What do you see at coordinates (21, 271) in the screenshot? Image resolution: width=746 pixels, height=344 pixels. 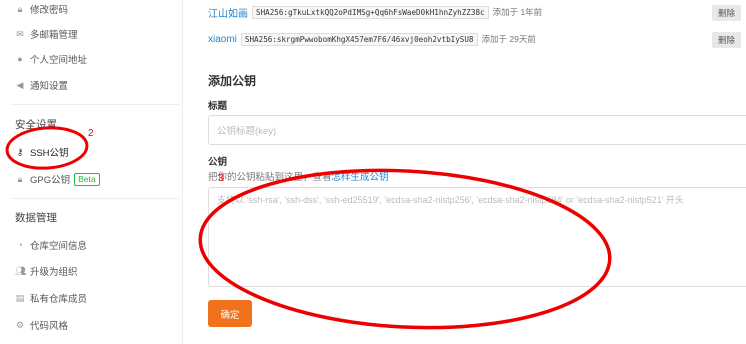 I see `users-icon: 👥︎` at bounding box center [21, 271].